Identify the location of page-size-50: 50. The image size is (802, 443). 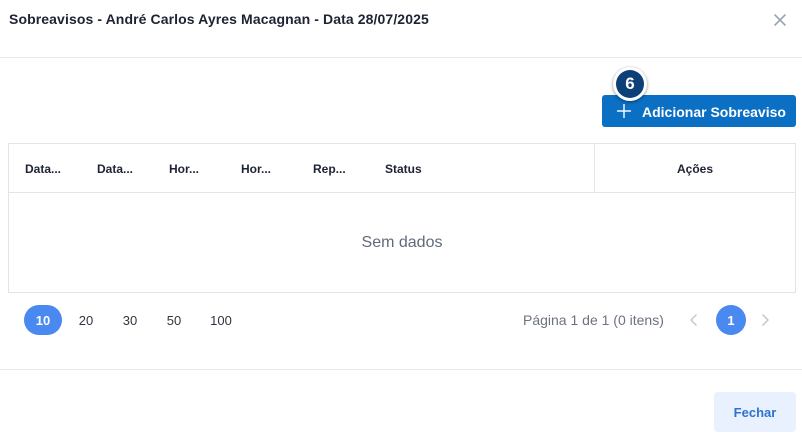
(174, 320).